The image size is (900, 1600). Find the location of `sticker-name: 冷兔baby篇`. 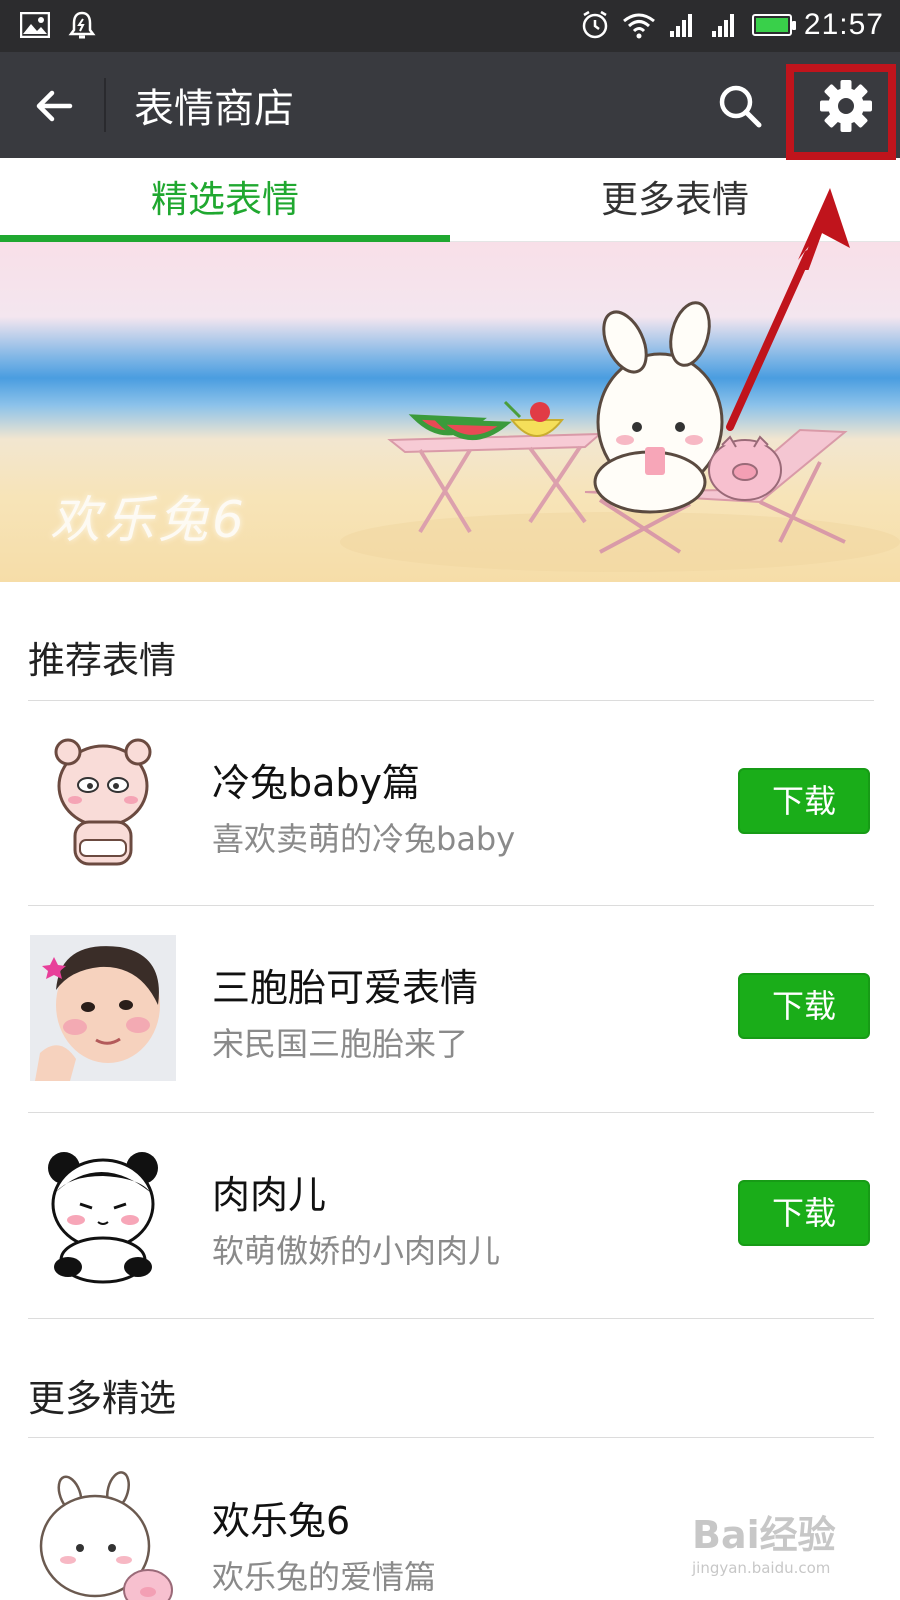

sticker-name: 冷兔baby篇 is located at coordinates (316, 783).